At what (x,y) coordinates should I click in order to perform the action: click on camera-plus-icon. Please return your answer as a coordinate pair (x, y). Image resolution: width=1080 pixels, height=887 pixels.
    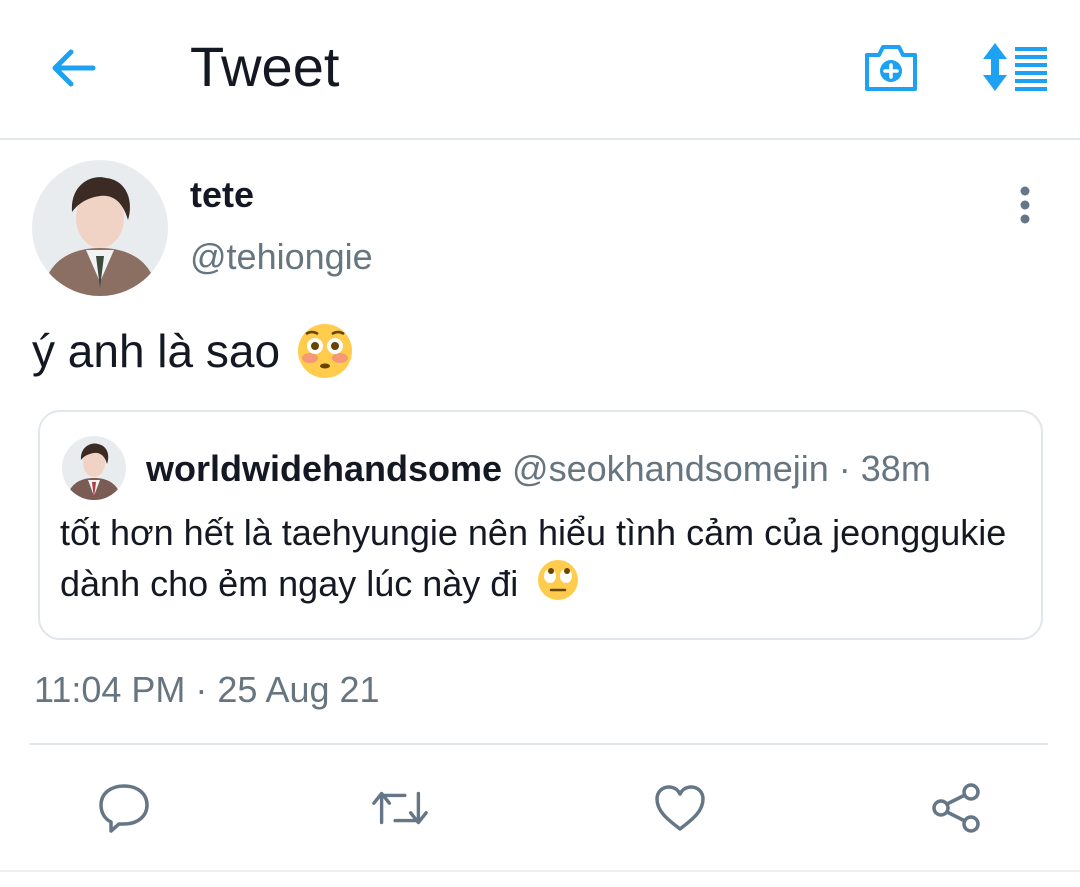
    Looking at the image, I should click on (891, 68).